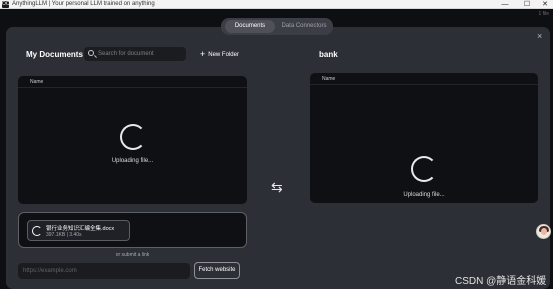  Describe the element at coordinates (304, 26) in the screenshot. I see `tab-data-connectors: Data Connectors` at that location.